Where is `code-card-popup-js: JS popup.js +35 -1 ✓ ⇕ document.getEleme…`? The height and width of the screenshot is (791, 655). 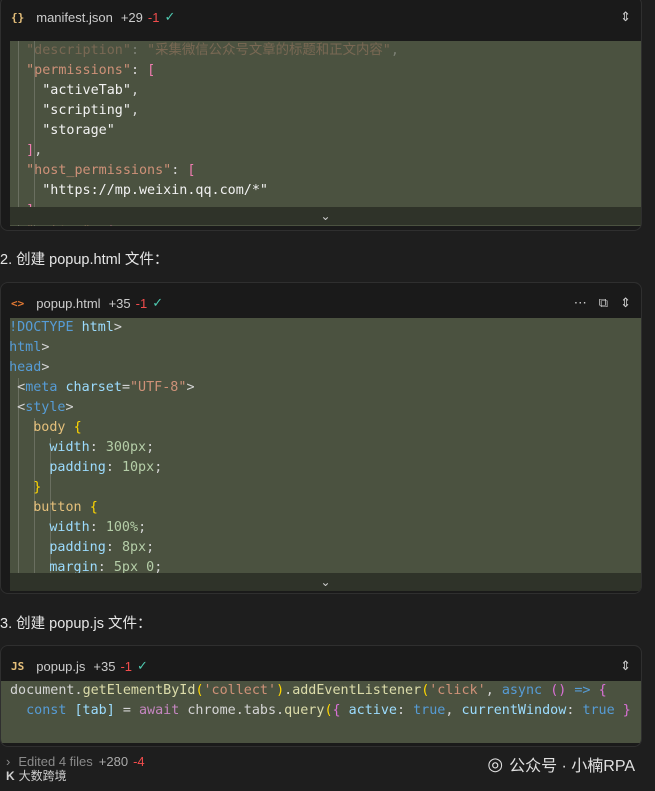
code-card-popup-js: JS popup.js +35 -1 ✓ ⇕ document.getEleme… is located at coordinates (321, 696).